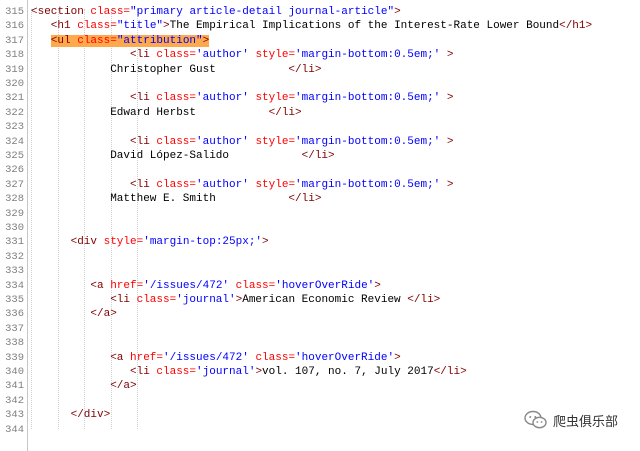  I want to click on line-number: 338, so click(14, 343).